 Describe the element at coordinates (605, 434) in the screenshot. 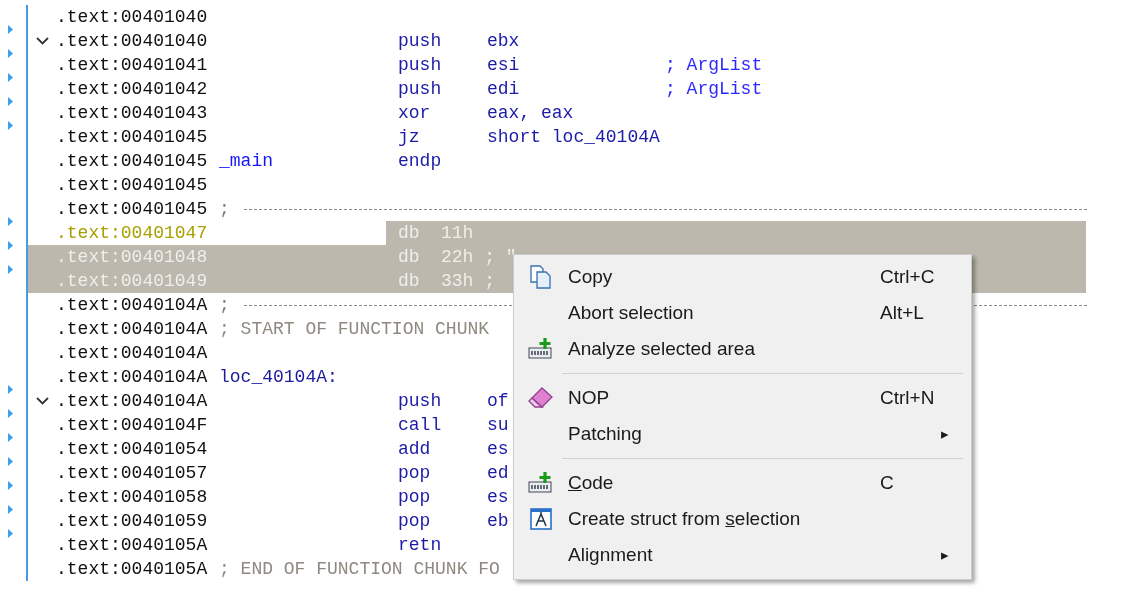

I see `menu-item-label: Patching` at that location.